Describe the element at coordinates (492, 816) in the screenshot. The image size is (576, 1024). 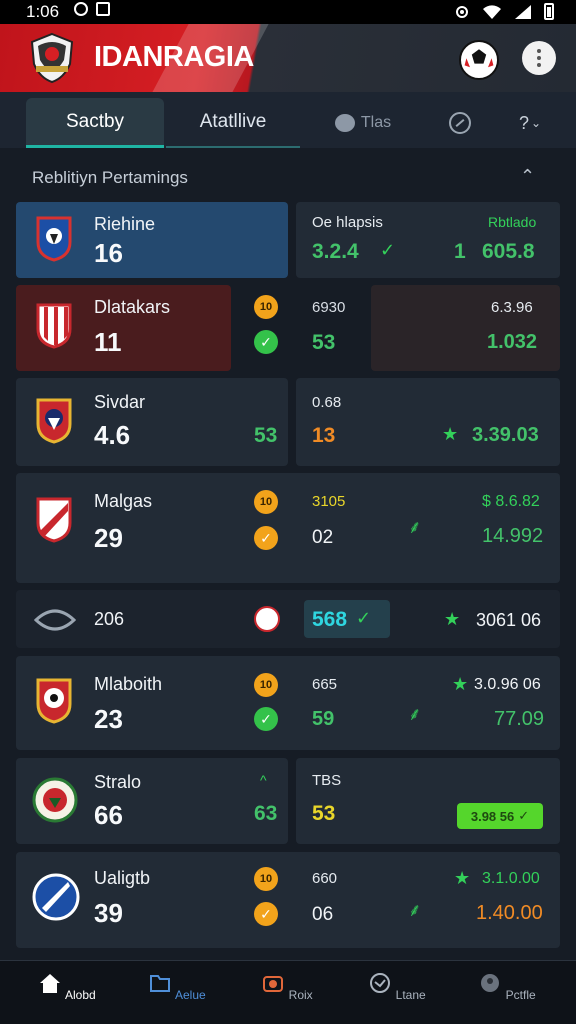
I see `pill-label: 3.98 56` at that location.